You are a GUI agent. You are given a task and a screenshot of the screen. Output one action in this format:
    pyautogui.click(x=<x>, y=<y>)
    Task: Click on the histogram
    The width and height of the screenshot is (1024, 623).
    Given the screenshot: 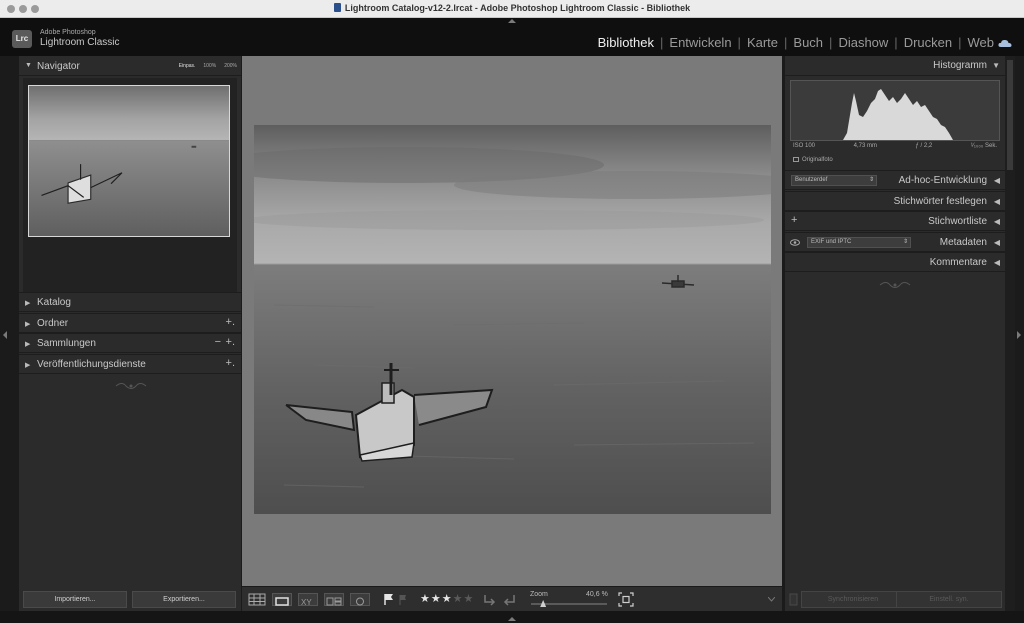 What is the action you would take?
    pyautogui.click(x=895, y=110)
    